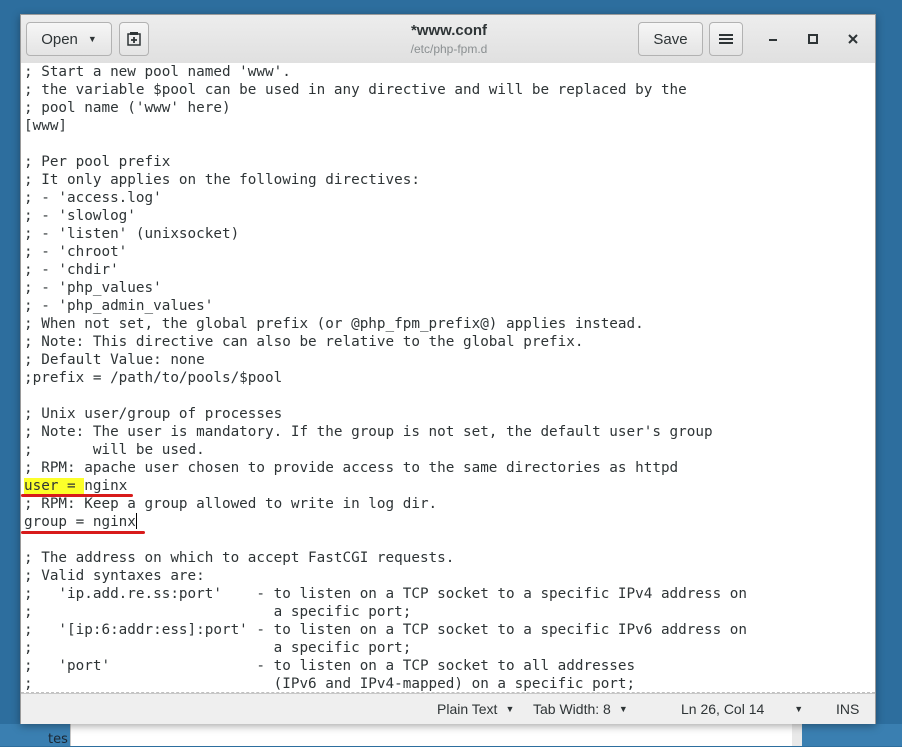  I want to click on new-tab-button, so click(134, 39).